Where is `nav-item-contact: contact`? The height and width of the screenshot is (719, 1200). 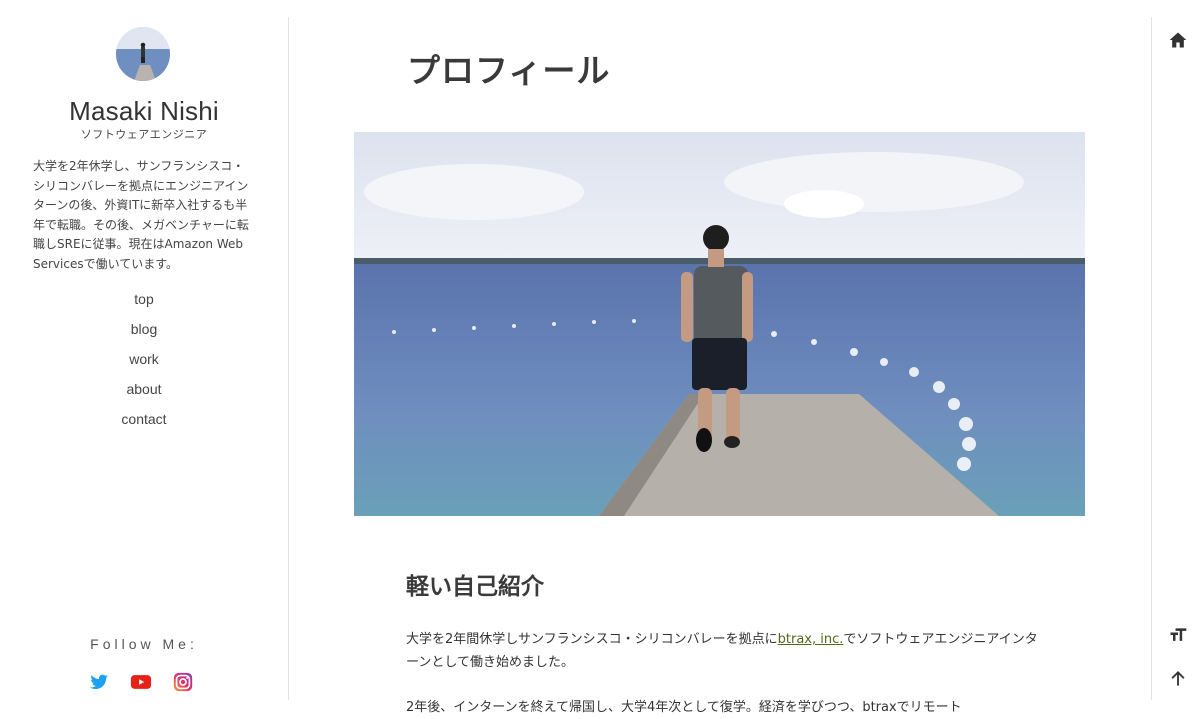
nav-item-contact: contact is located at coordinates (144, 423).